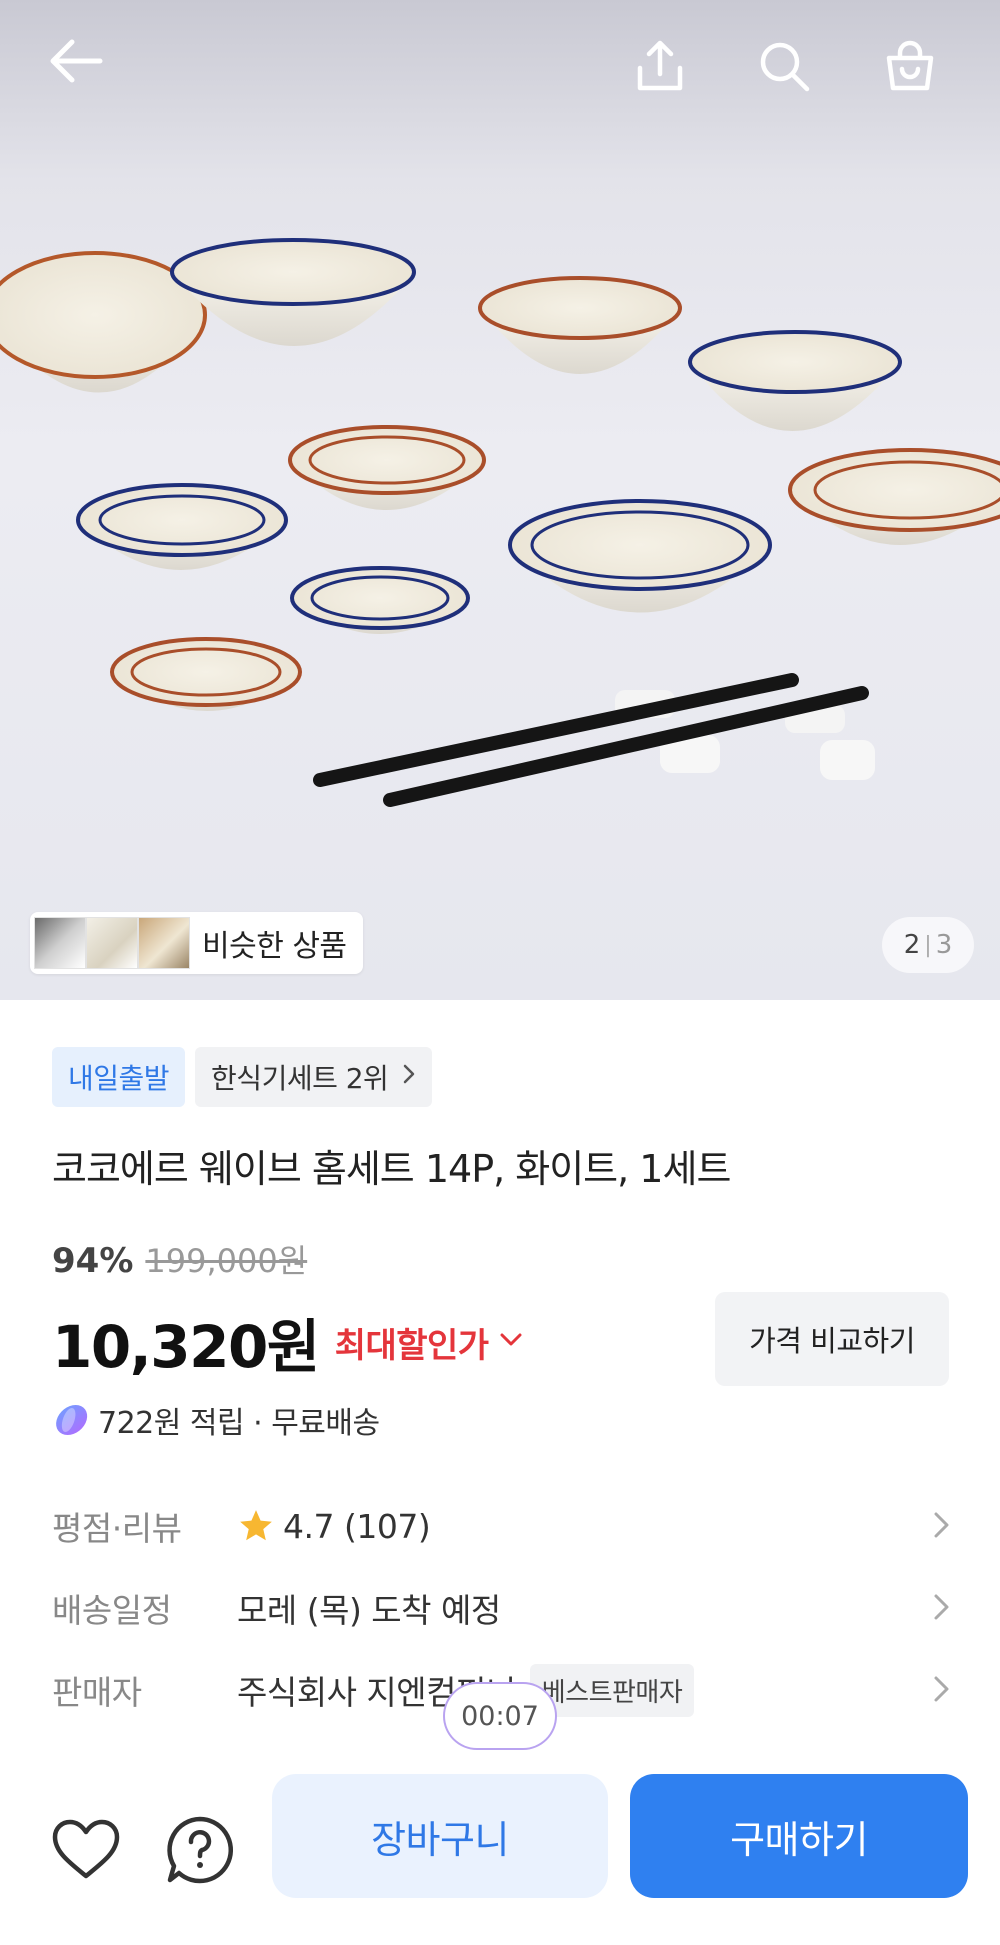 This screenshot has height=1945, width=1000. I want to click on image-pager: 2 | 3, so click(928, 945).